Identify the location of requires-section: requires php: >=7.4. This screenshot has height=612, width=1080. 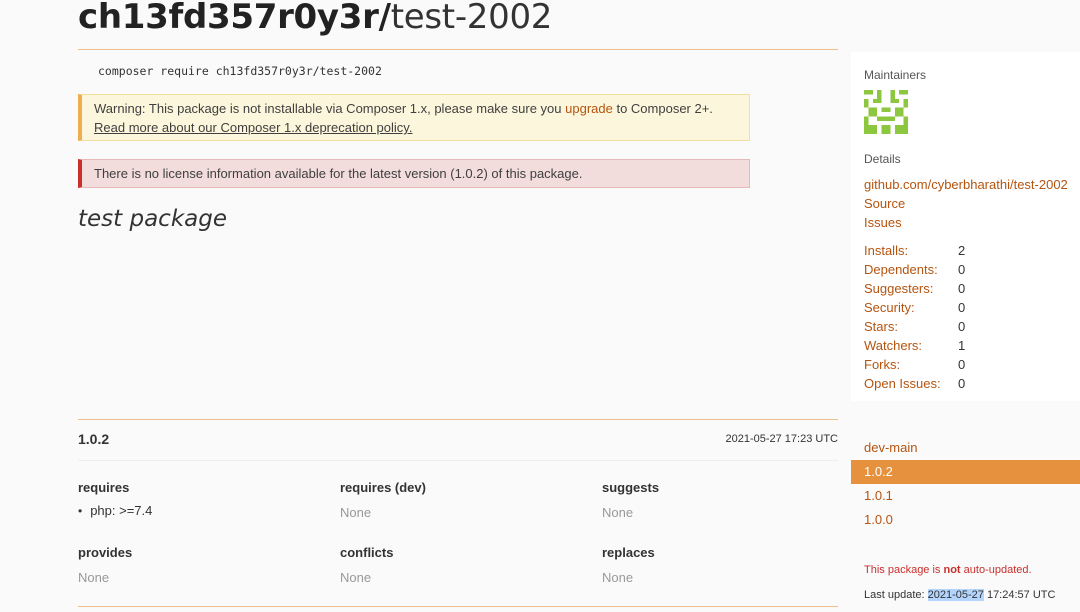
(198, 499).